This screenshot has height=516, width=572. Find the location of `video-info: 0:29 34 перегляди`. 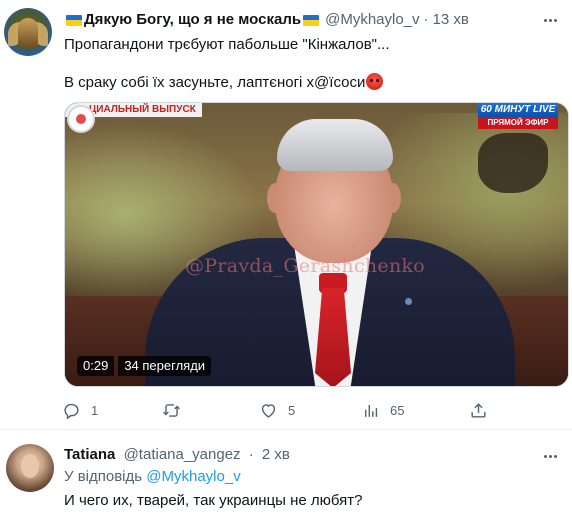

video-info: 0:29 34 перегляди is located at coordinates (144, 366).